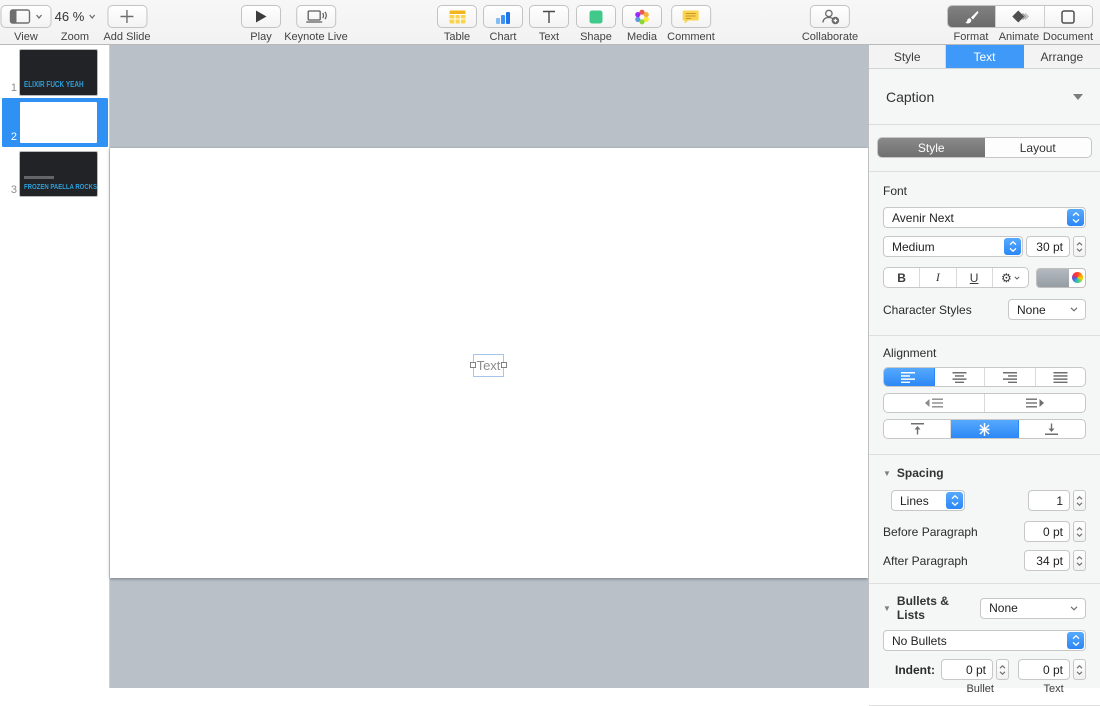 The height and width of the screenshot is (706, 1100). I want to click on disclosure-down-icon, so click(1078, 96).